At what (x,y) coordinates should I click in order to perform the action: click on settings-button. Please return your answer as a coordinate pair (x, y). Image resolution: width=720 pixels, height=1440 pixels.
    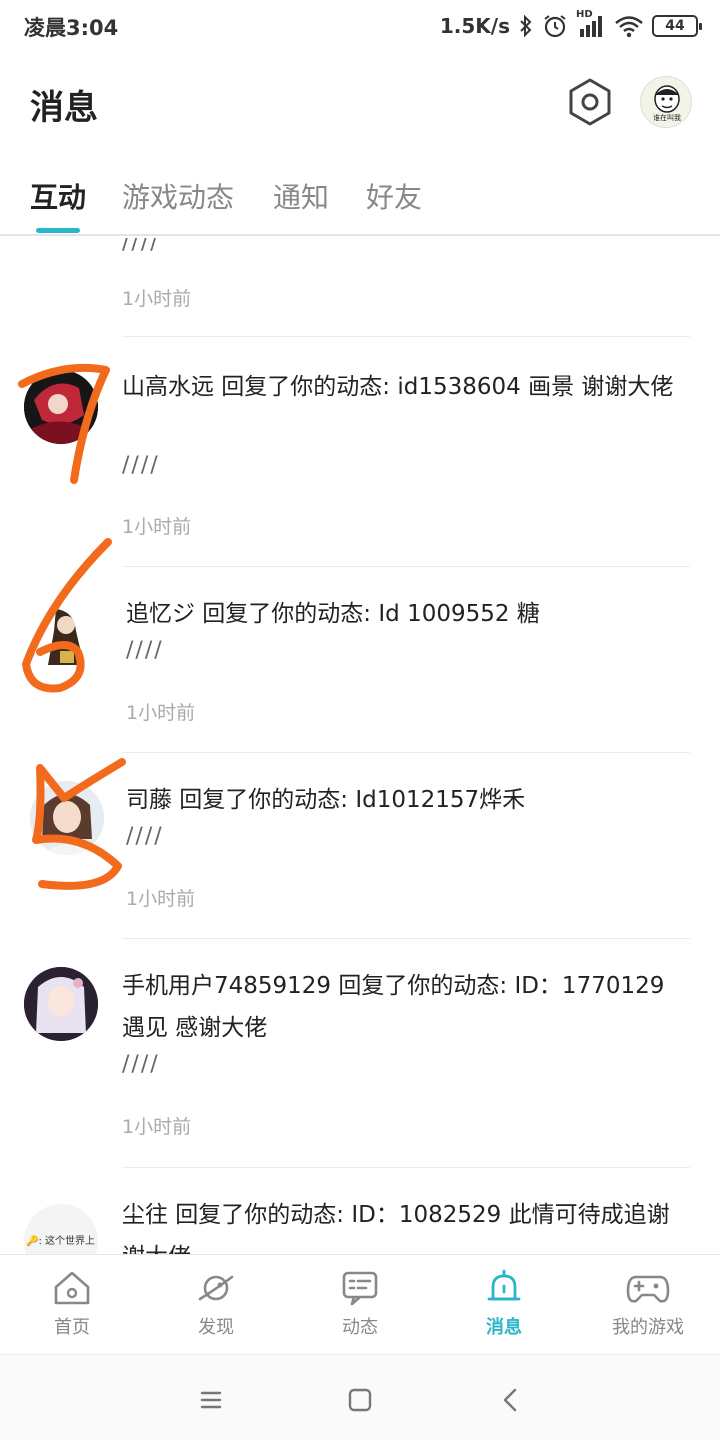
    Looking at the image, I should click on (590, 102).